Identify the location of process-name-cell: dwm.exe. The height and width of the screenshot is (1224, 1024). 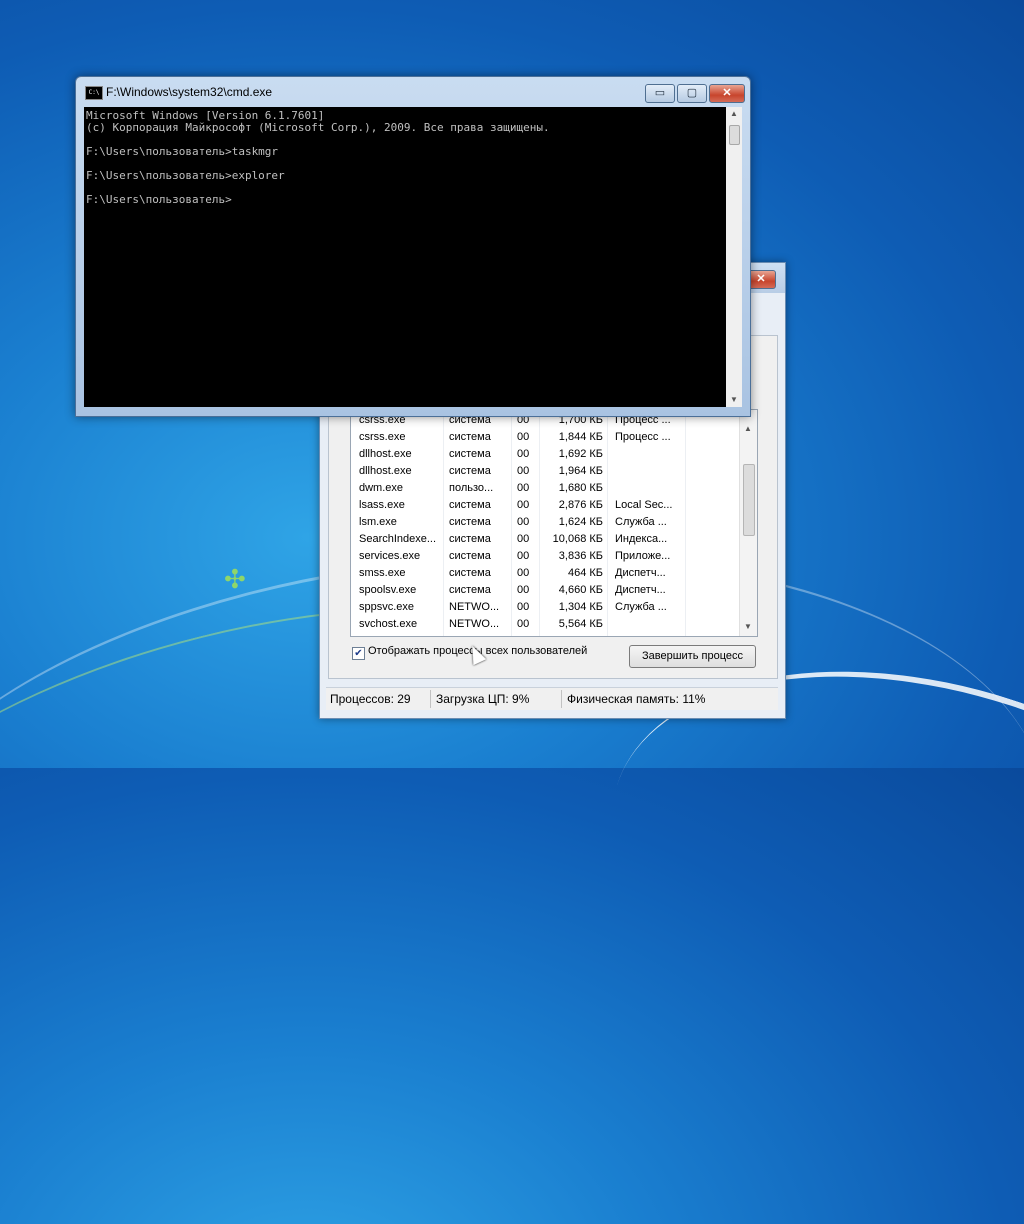
(381, 488).